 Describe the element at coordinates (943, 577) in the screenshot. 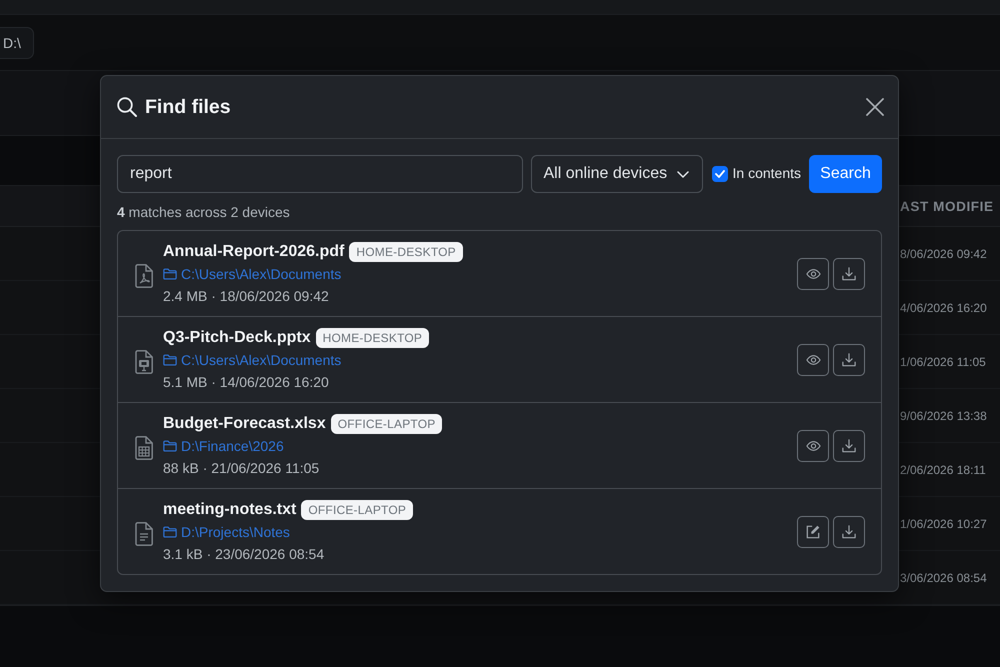

I see `table-cell: 3/06/2026 08:54` at that location.